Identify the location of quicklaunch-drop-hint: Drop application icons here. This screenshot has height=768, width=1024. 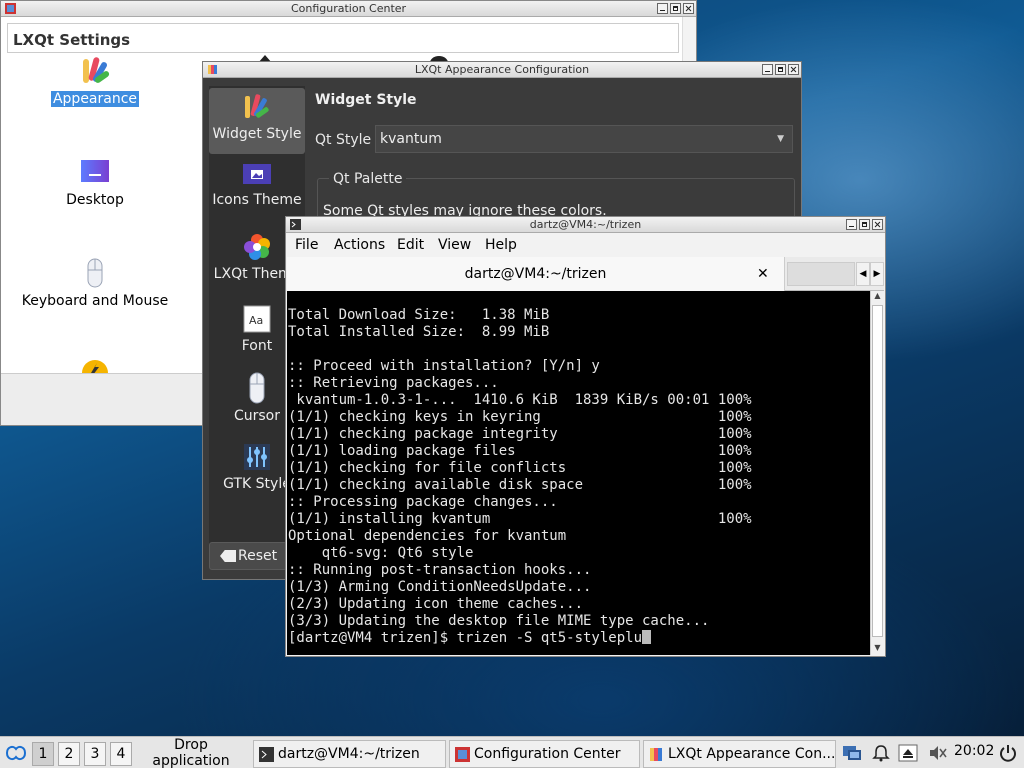
(191, 752).